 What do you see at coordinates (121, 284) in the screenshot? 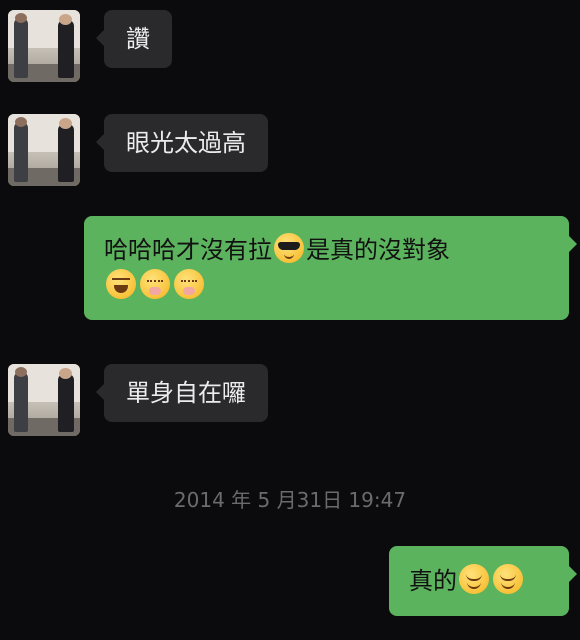
I see `laugh-emoji-icon` at bounding box center [121, 284].